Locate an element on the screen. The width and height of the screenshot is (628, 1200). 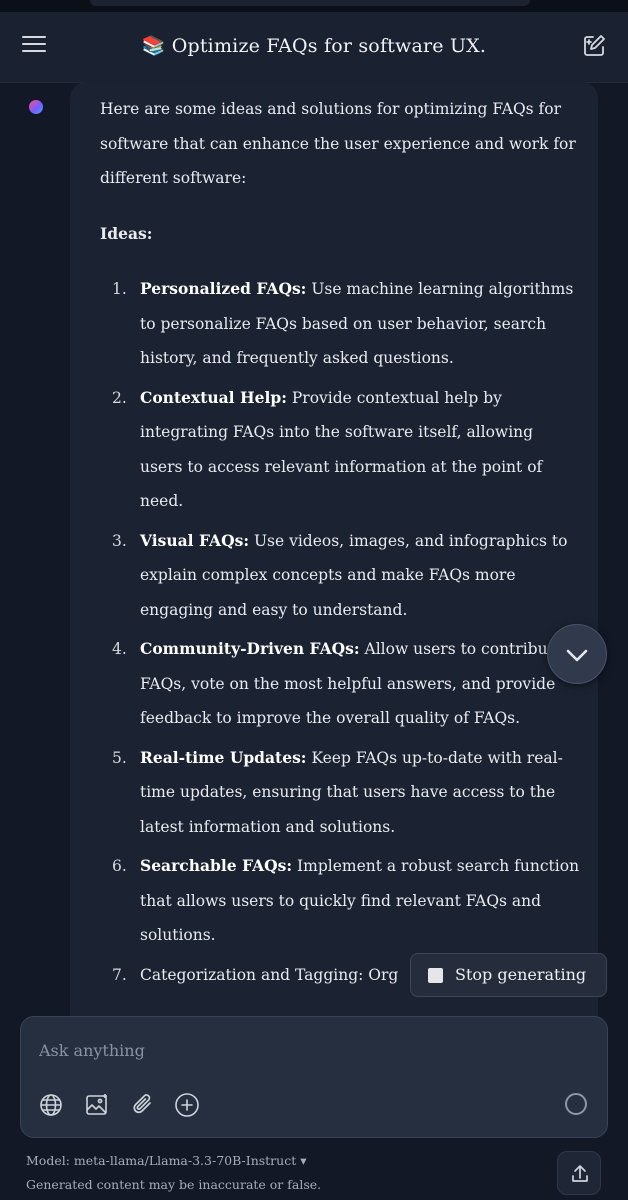
idea-title: Real-time Updates: is located at coordinates (223, 757).